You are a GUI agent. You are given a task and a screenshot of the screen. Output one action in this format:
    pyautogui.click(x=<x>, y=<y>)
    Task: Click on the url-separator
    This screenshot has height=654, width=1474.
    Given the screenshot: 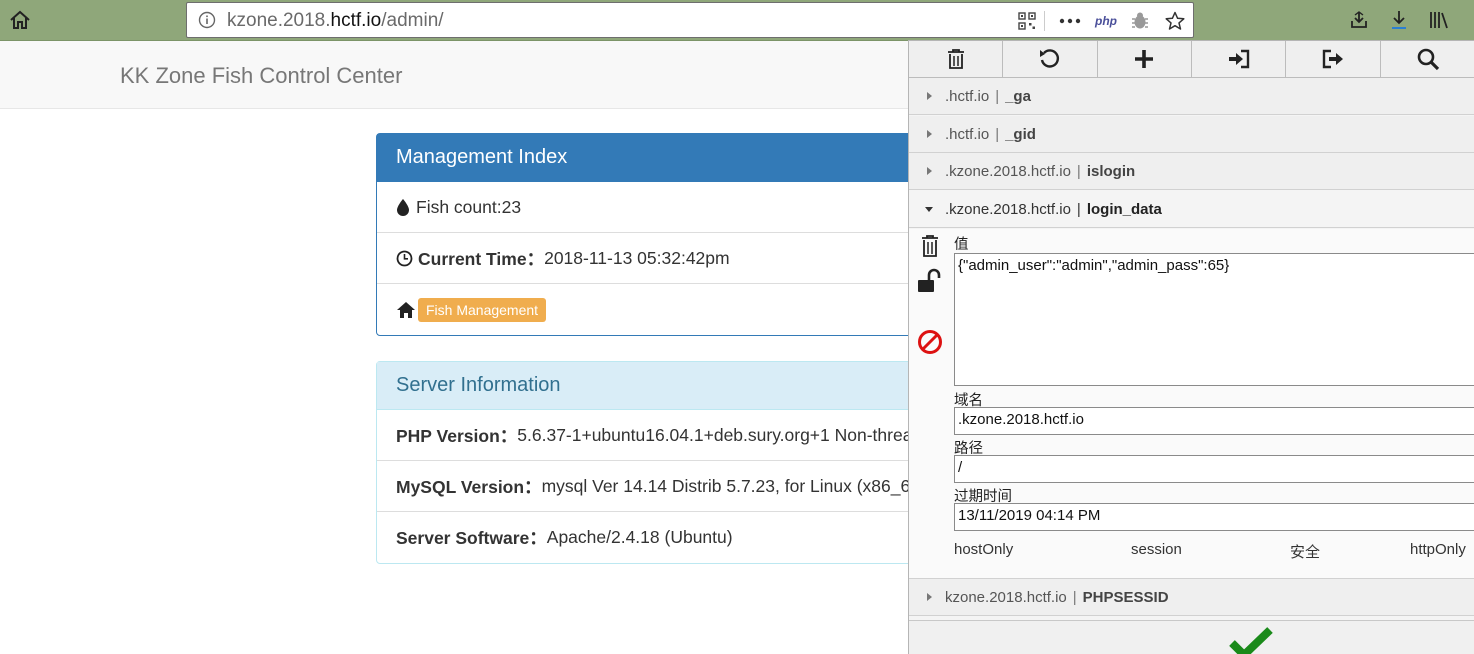 What is the action you would take?
    pyautogui.click(x=1044, y=21)
    